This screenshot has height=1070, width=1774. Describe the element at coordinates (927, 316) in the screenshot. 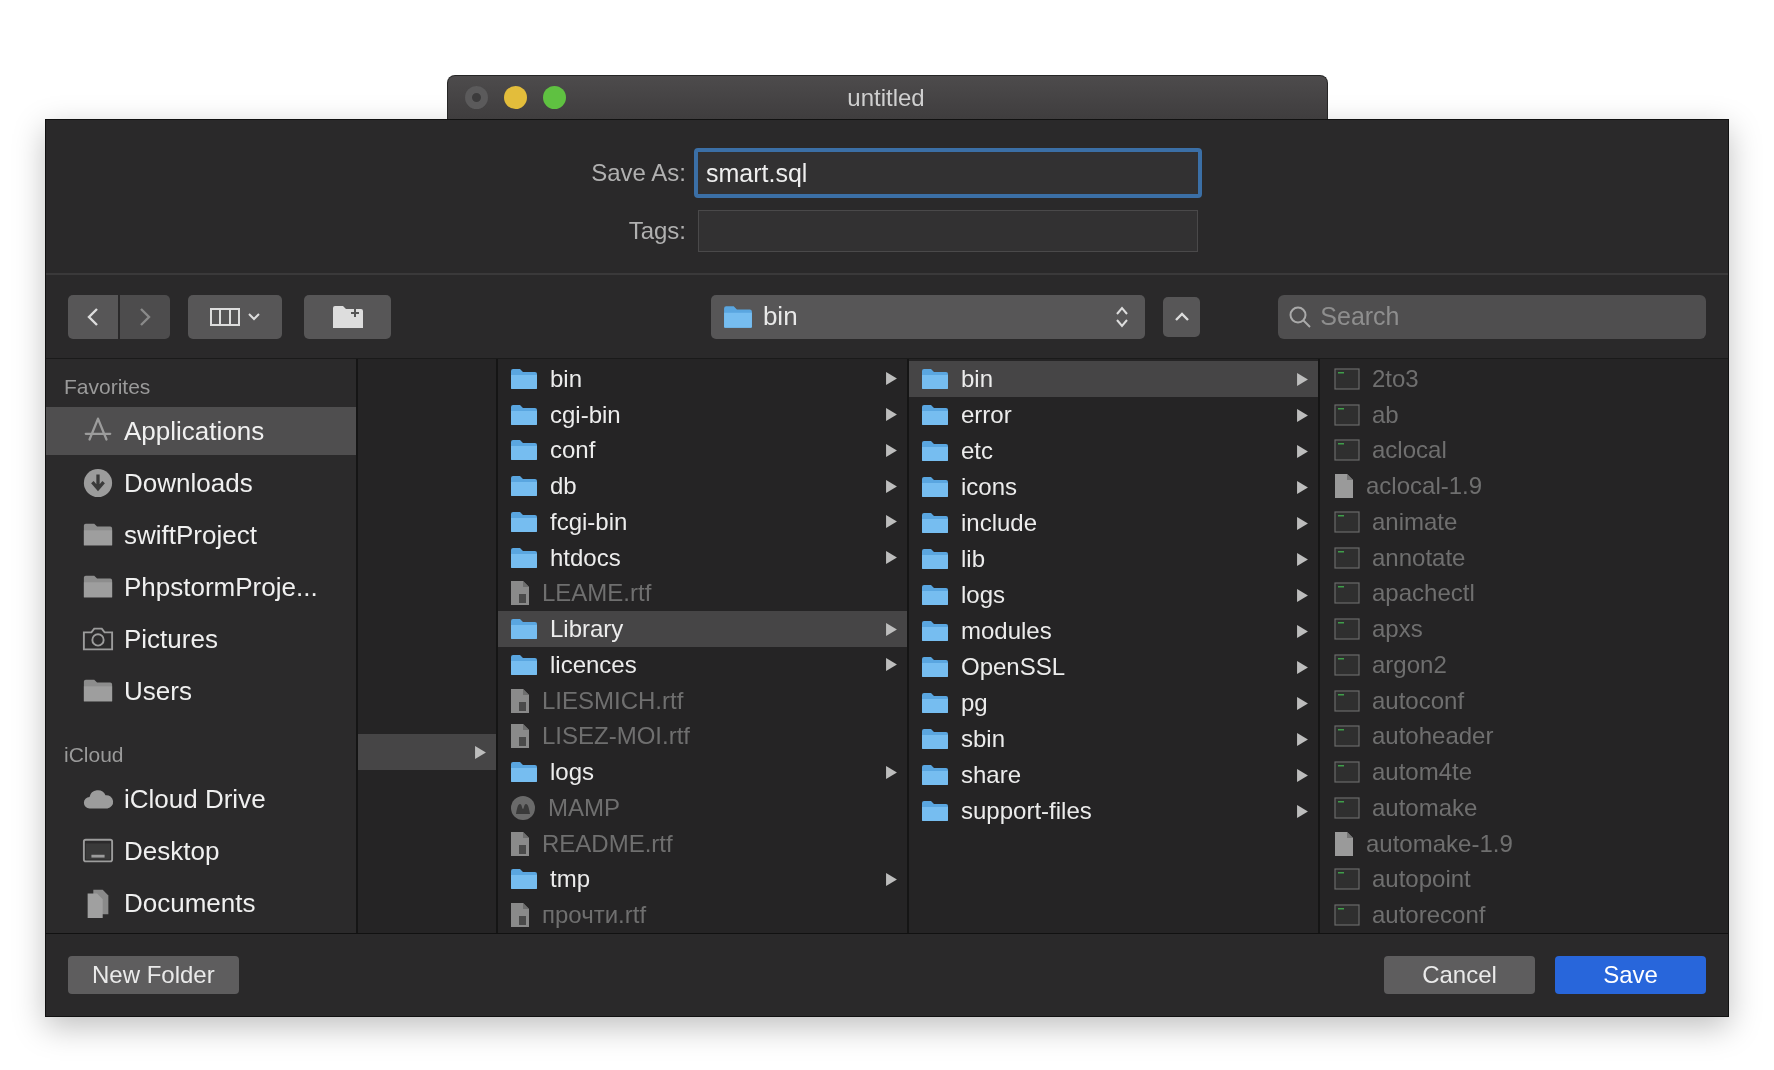

I see `location-popup: bin` at that location.